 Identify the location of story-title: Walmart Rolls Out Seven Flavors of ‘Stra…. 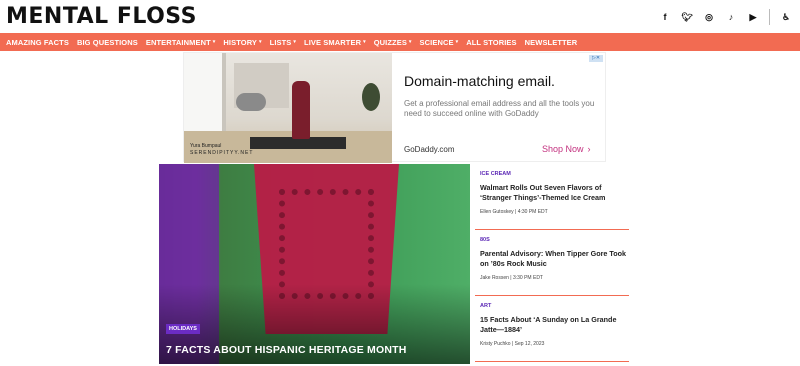
(554, 193).